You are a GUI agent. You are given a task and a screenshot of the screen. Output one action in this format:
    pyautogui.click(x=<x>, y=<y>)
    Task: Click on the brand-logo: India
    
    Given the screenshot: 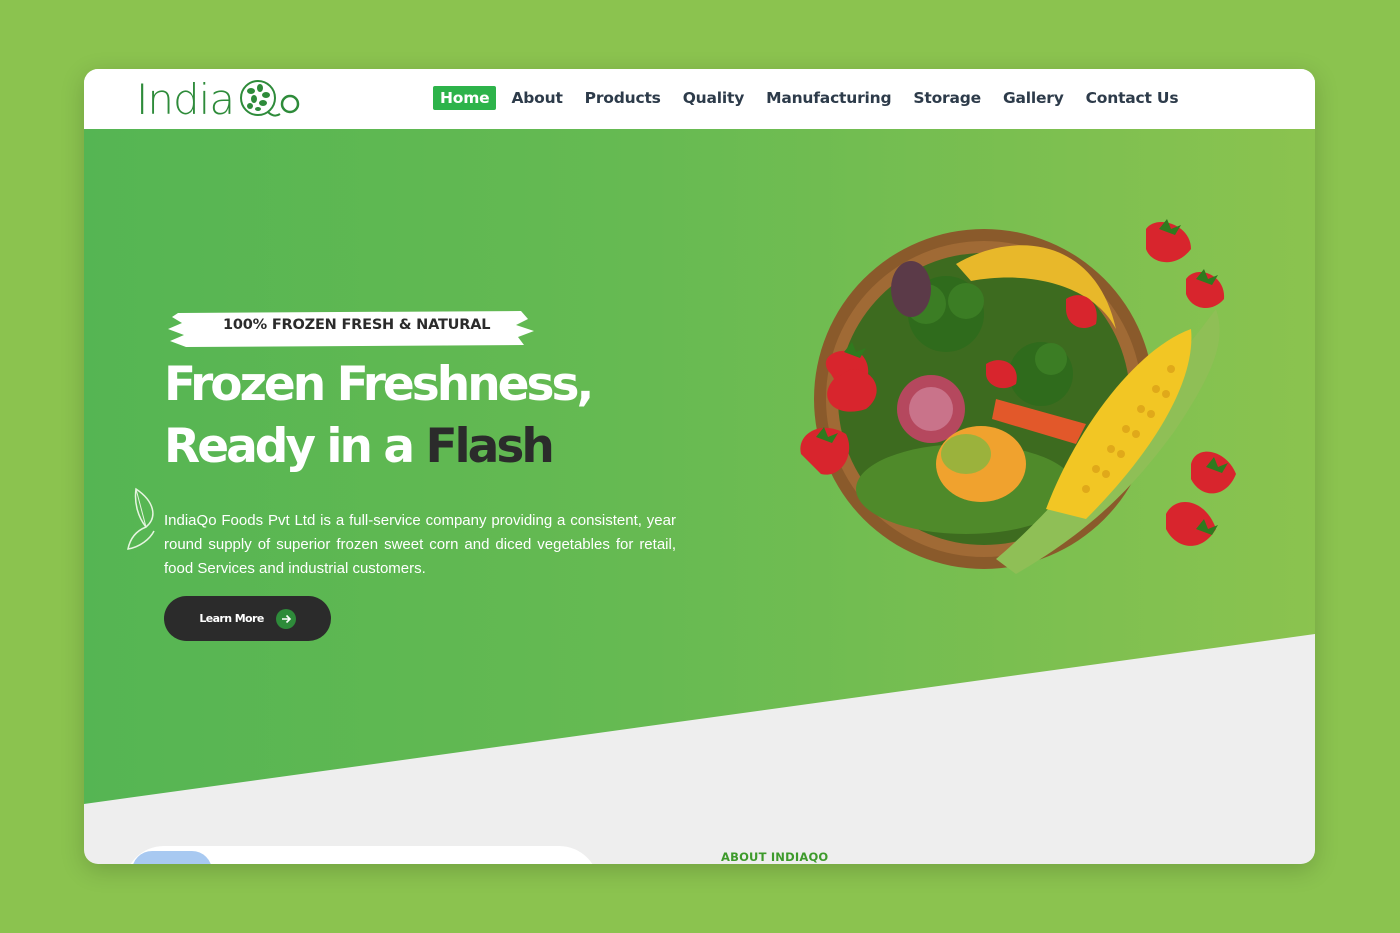 What is the action you would take?
    pyautogui.click(x=219, y=99)
    